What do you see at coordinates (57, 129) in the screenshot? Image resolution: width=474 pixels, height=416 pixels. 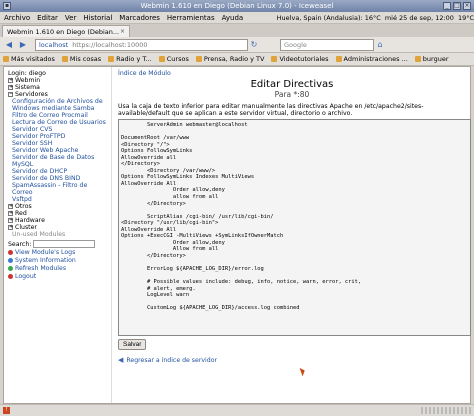 I see `module-cvs: Servidor CVS` at bounding box center [57, 129].